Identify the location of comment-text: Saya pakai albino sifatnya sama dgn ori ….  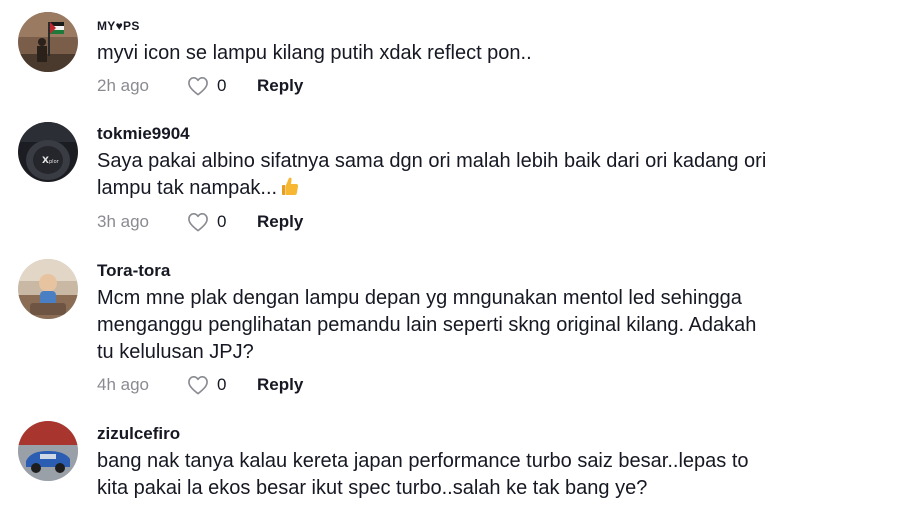
(447, 176).